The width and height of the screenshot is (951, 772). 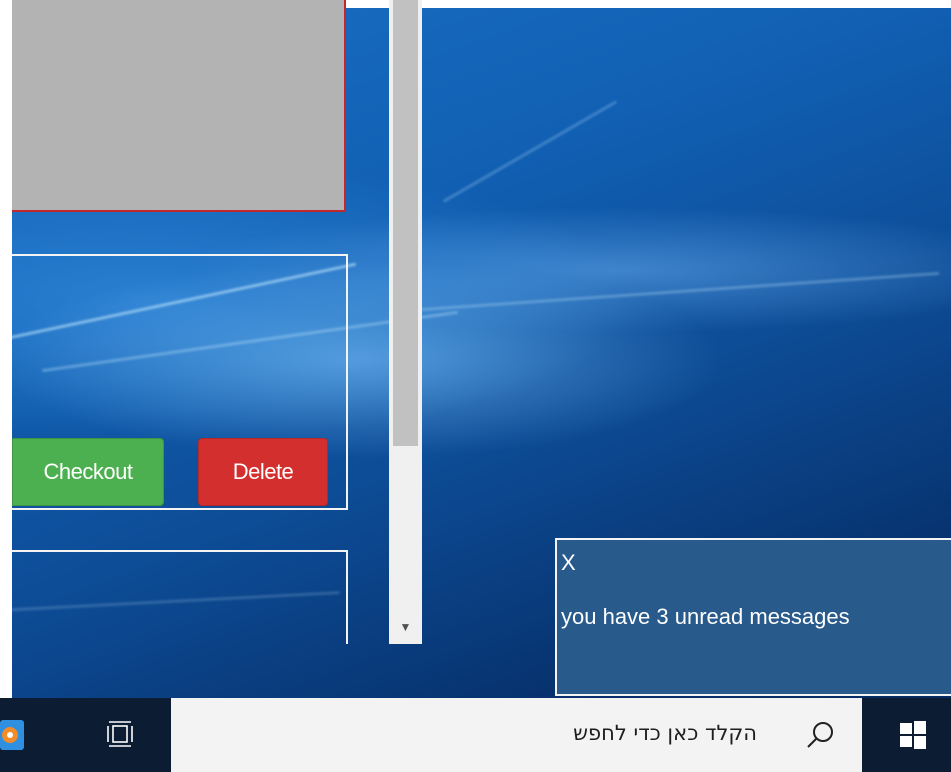 I want to click on image-placeholder-panel, so click(x=179, y=106).